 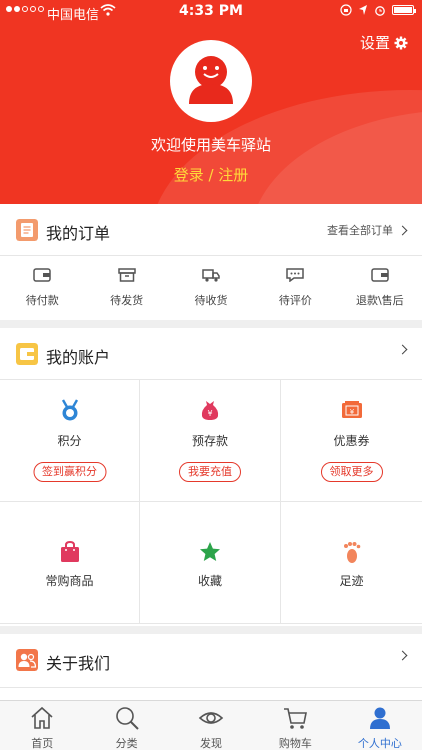 I want to click on tab-label: 购物车, so click(x=295, y=743).